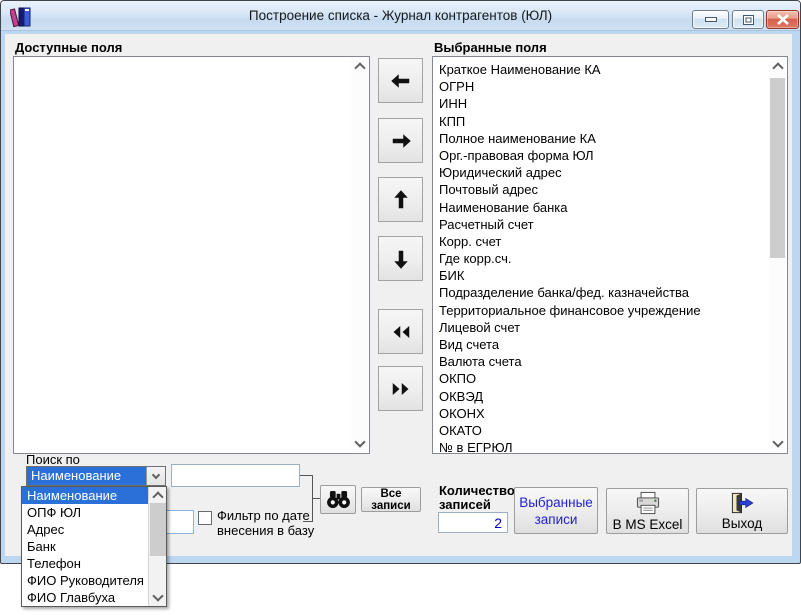  I want to click on selected-field-item: БИК, so click(610, 275).